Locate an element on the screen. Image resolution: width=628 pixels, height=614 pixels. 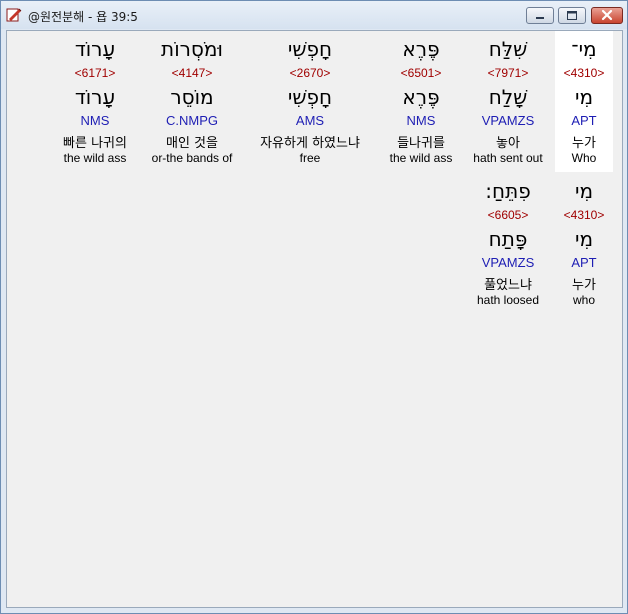
minimize-icon is located at coordinates (540, 18).